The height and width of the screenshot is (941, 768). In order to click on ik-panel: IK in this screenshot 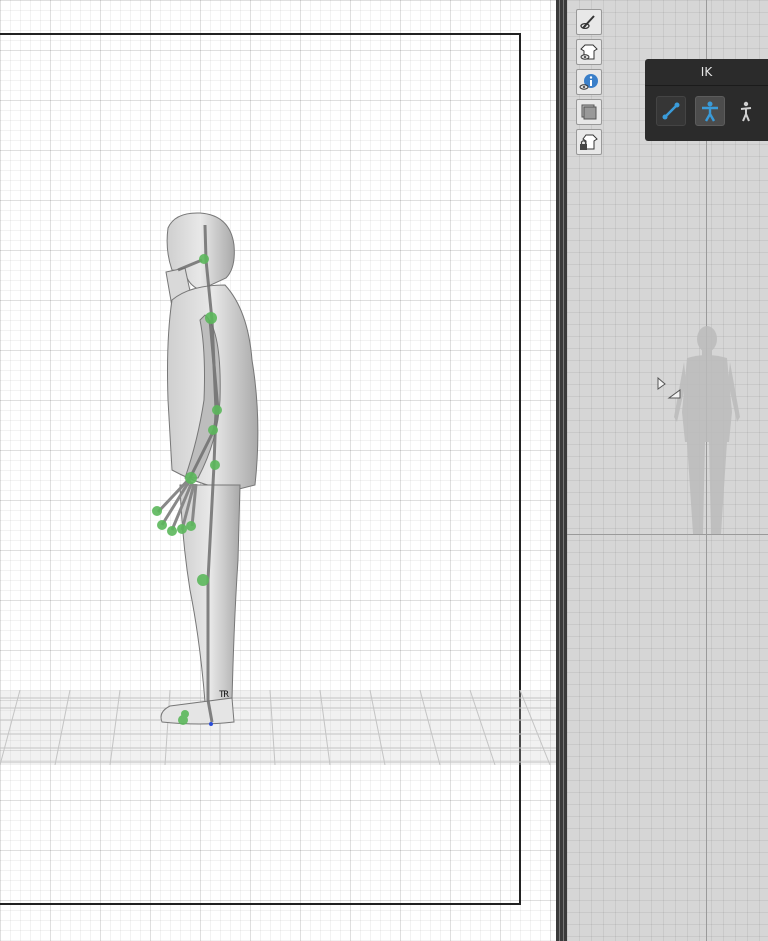, I will do `click(706, 100)`.